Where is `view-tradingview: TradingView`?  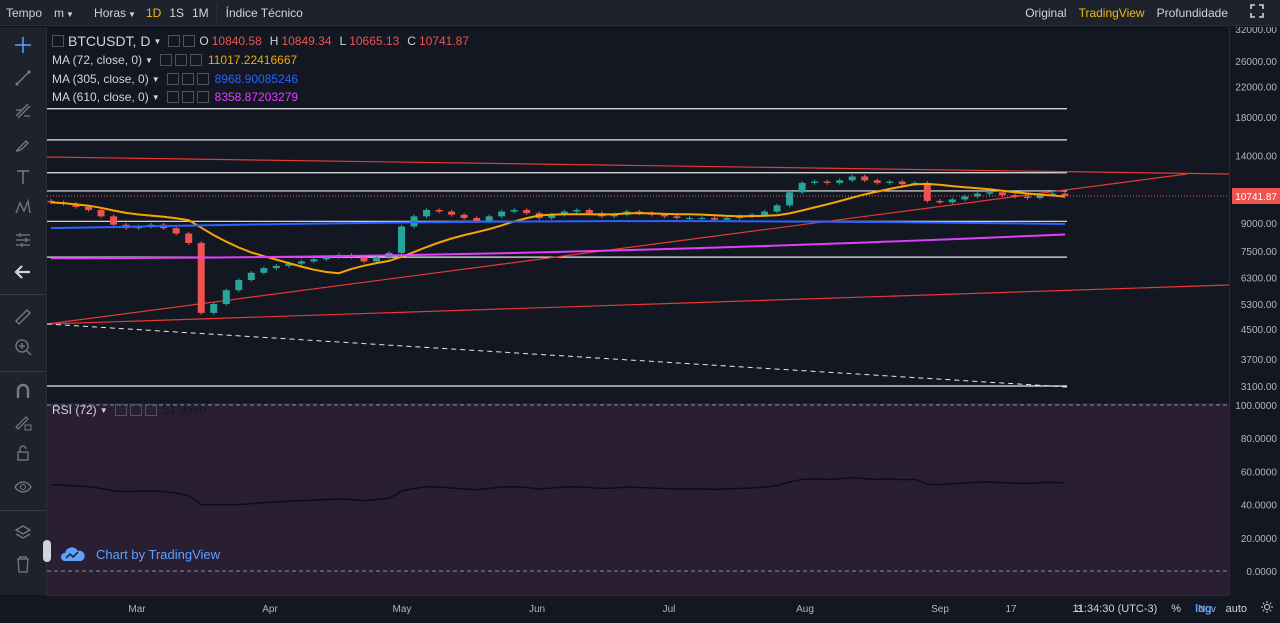 view-tradingview: TradingView is located at coordinates (1112, 13).